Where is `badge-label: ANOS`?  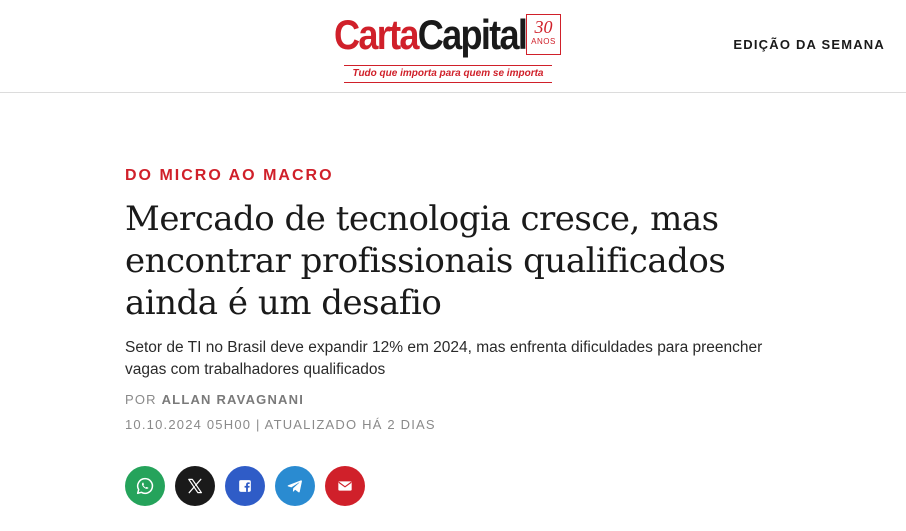
badge-label: ANOS is located at coordinates (543, 41).